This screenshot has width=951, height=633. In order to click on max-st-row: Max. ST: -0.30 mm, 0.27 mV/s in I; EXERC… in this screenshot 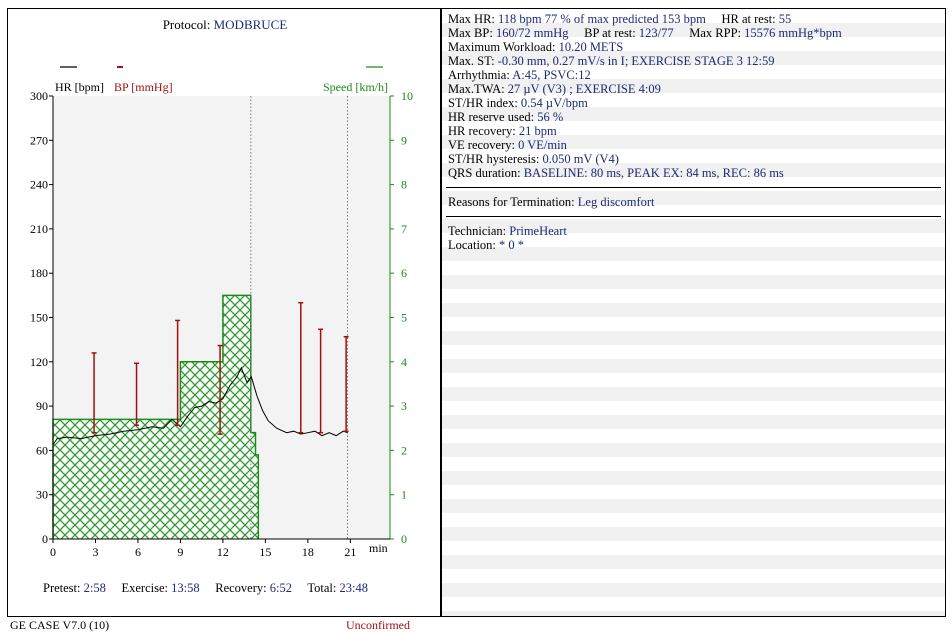, I will do `click(611, 61)`.